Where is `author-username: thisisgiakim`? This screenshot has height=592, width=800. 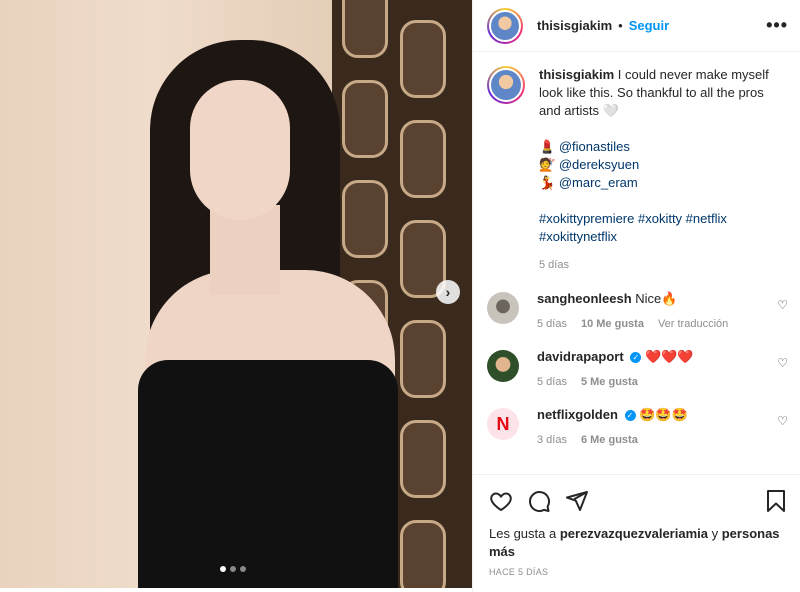 author-username: thisisgiakim is located at coordinates (574, 25).